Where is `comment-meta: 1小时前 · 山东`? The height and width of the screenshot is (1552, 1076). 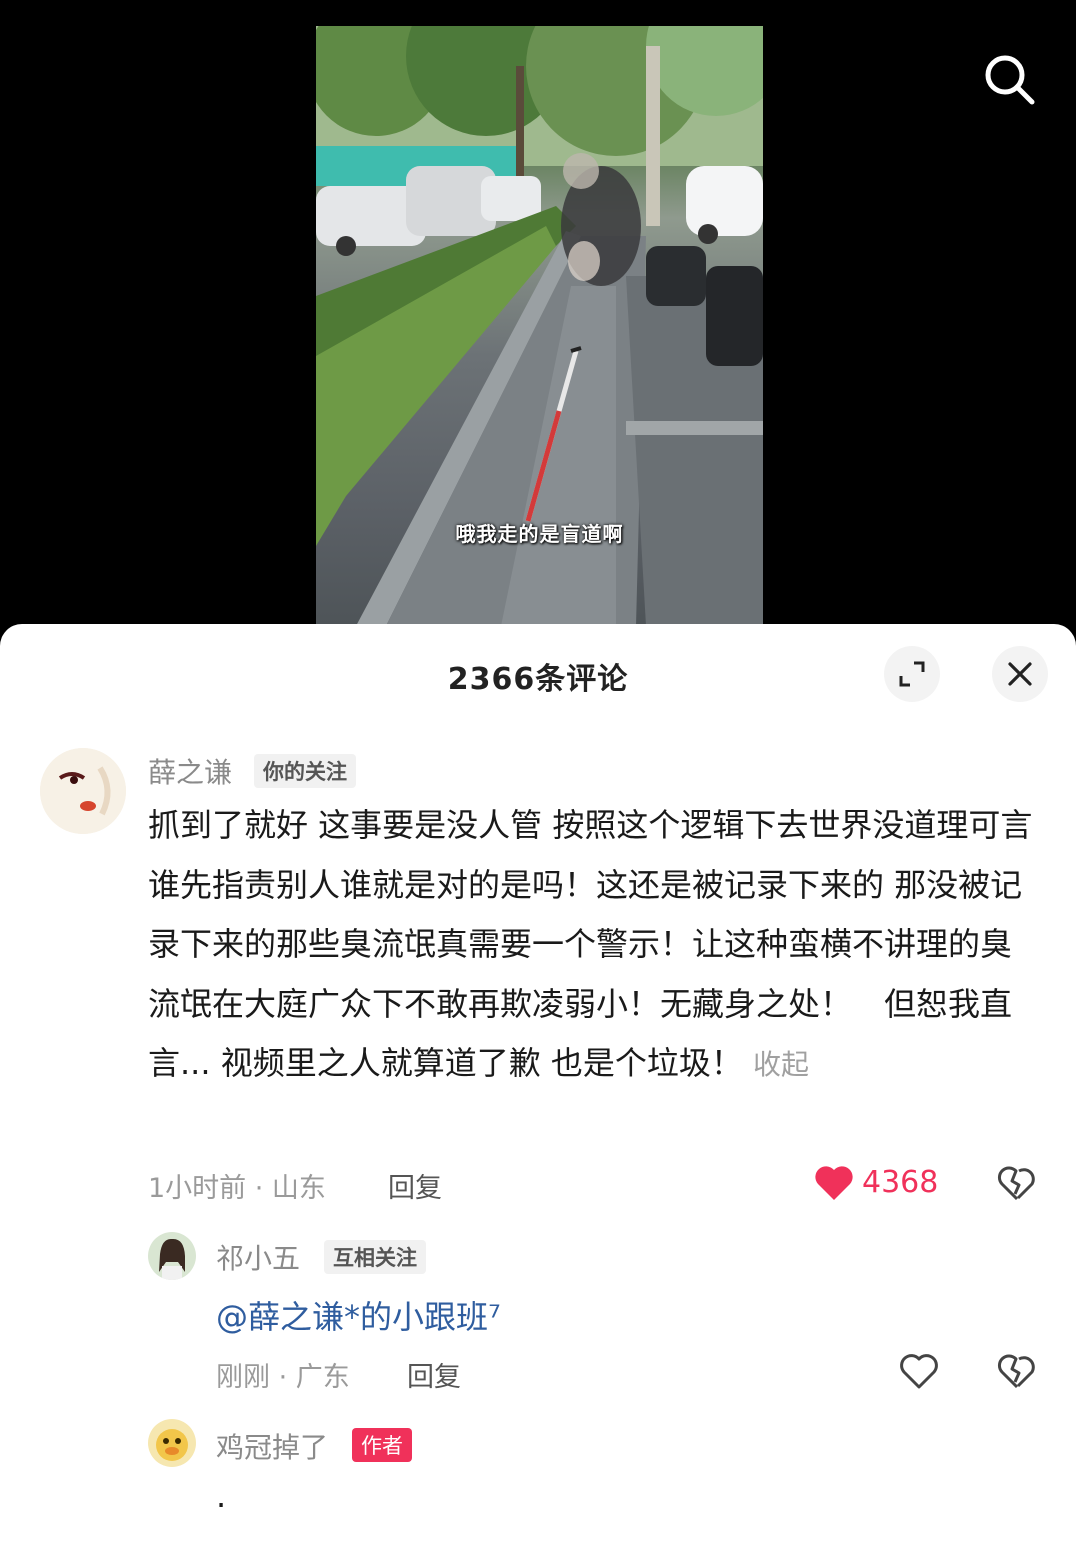
comment-meta: 1小时前 · 山东 is located at coordinates (237, 1188).